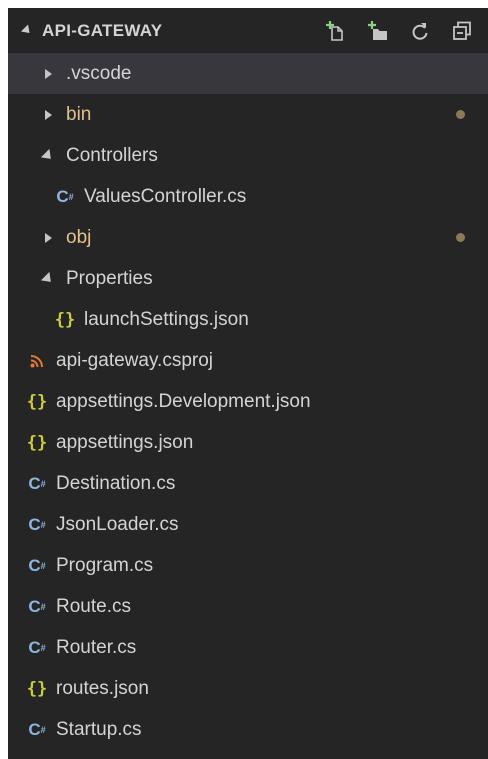  Describe the element at coordinates (135, 360) in the screenshot. I see `tree-item-label: api-gateway.csproj` at that location.